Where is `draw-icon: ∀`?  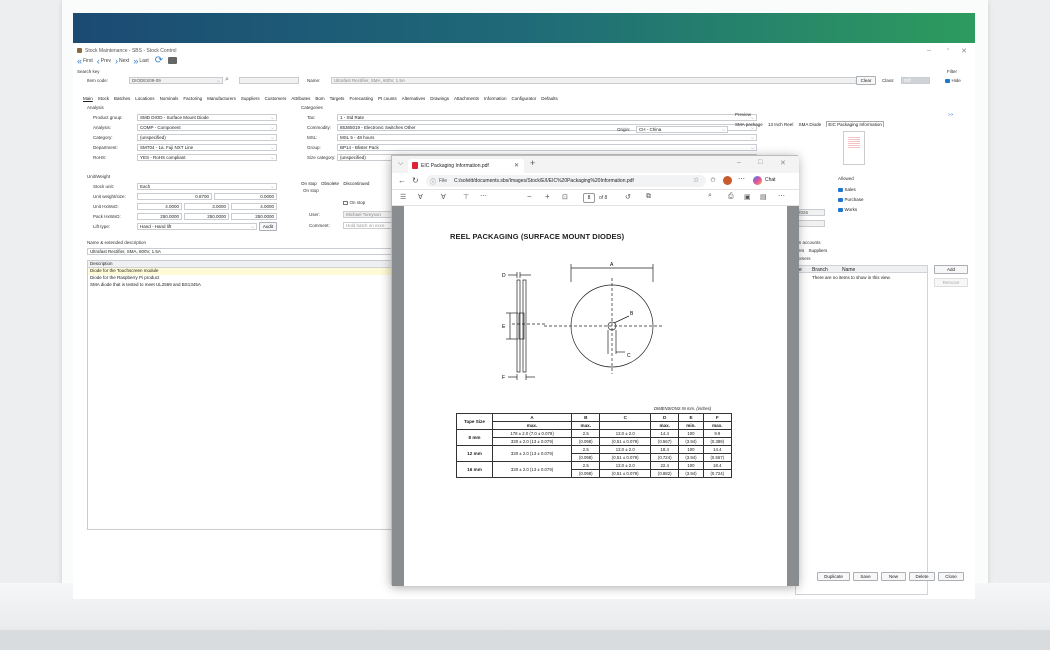
draw-icon: ∀ is located at coordinates (443, 197).